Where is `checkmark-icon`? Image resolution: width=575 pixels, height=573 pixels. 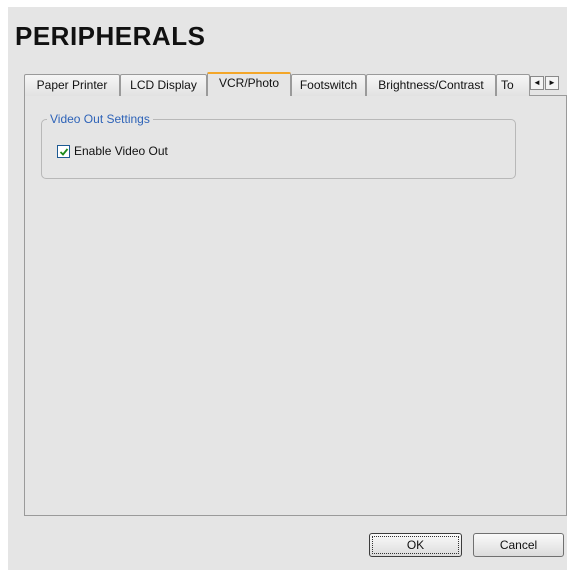
checkmark-icon is located at coordinates (64, 152).